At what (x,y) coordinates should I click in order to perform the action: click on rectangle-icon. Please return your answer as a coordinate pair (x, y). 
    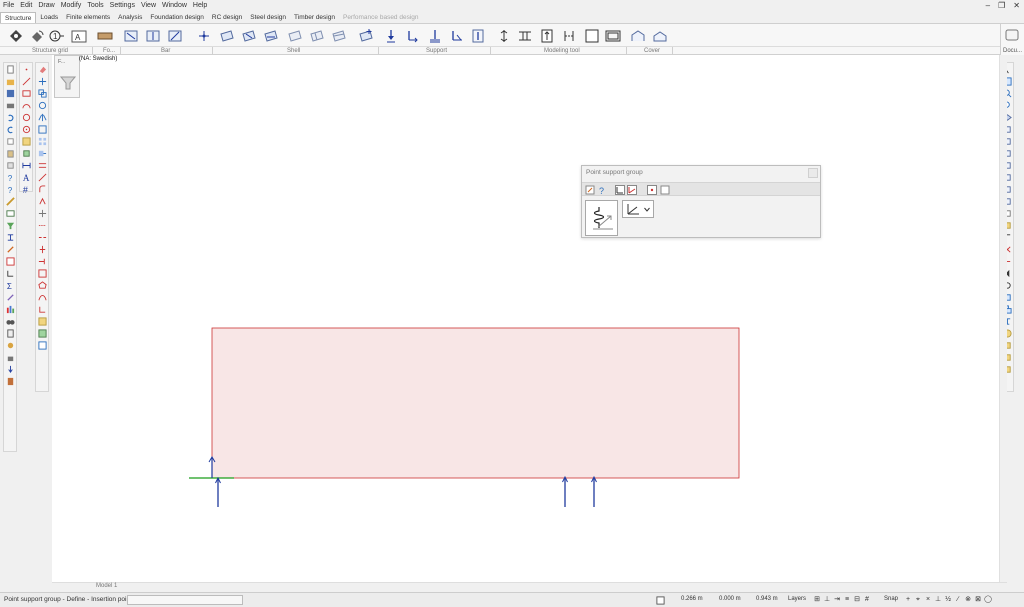
    Looking at the image, I should click on (26, 93).